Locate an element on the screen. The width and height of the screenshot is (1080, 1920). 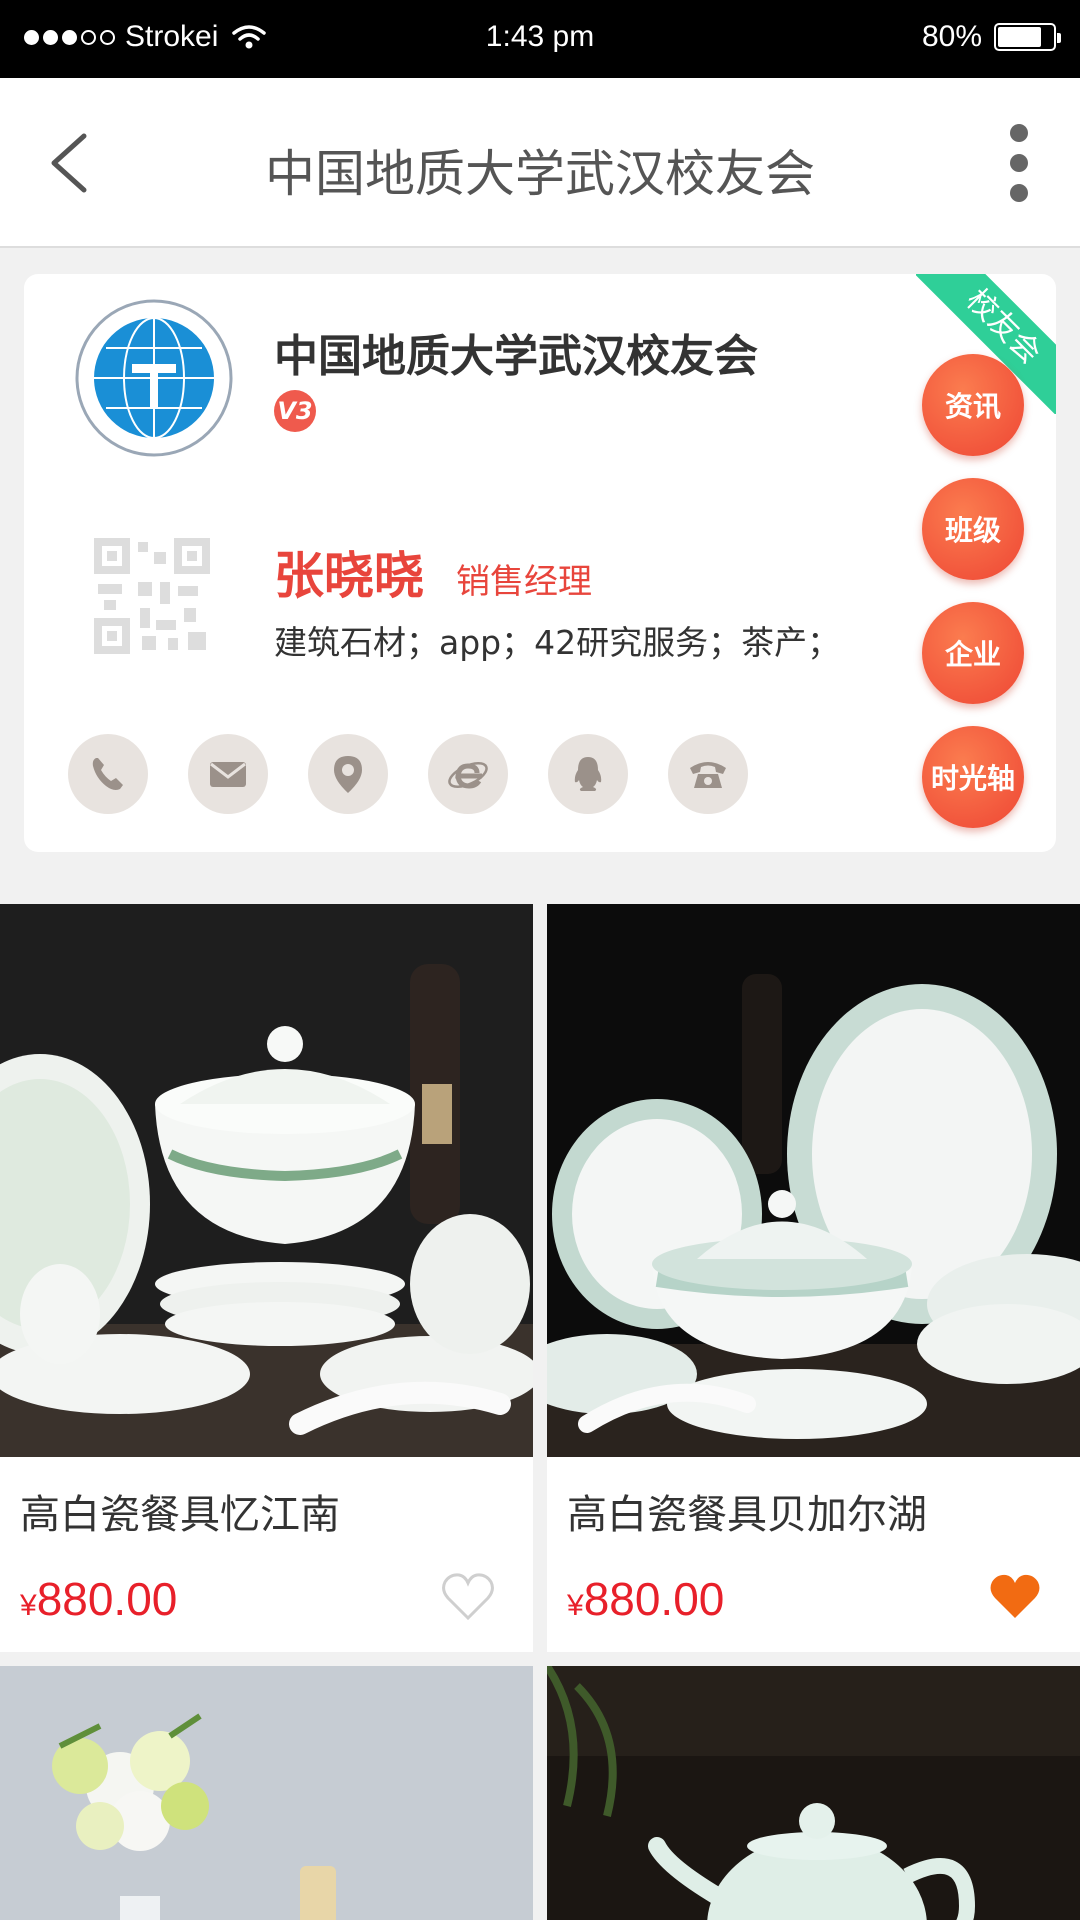
qr-code-icon is located at coordinates (152, 596).